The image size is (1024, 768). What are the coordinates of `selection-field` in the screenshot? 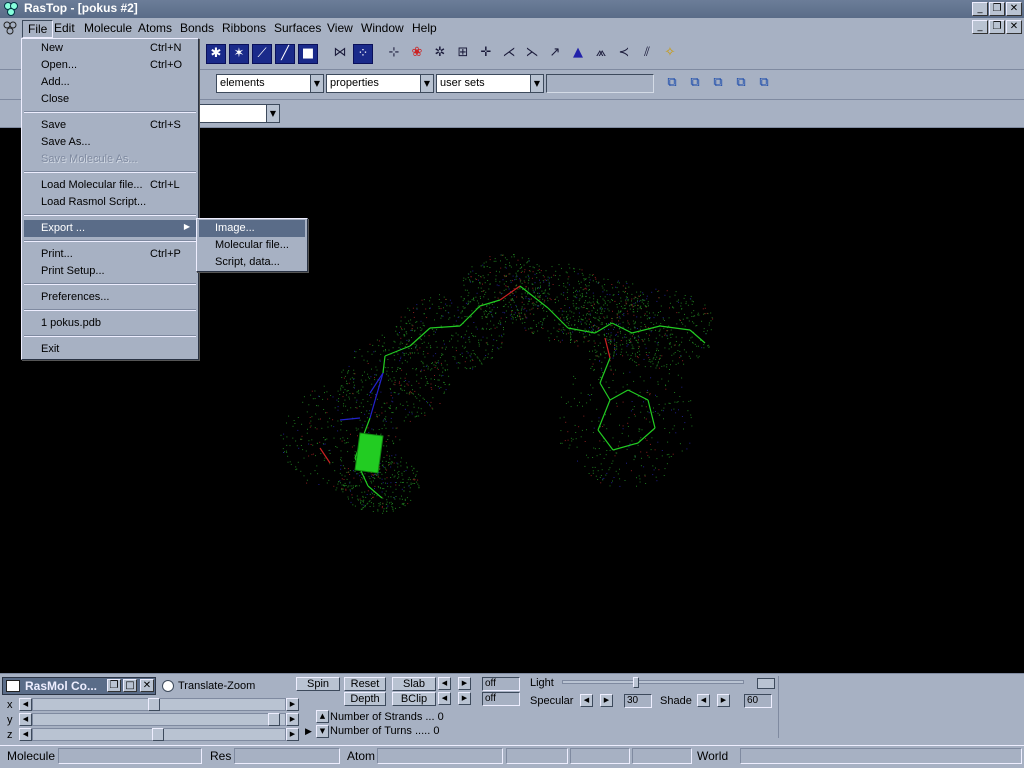 It's located at (600, 83).